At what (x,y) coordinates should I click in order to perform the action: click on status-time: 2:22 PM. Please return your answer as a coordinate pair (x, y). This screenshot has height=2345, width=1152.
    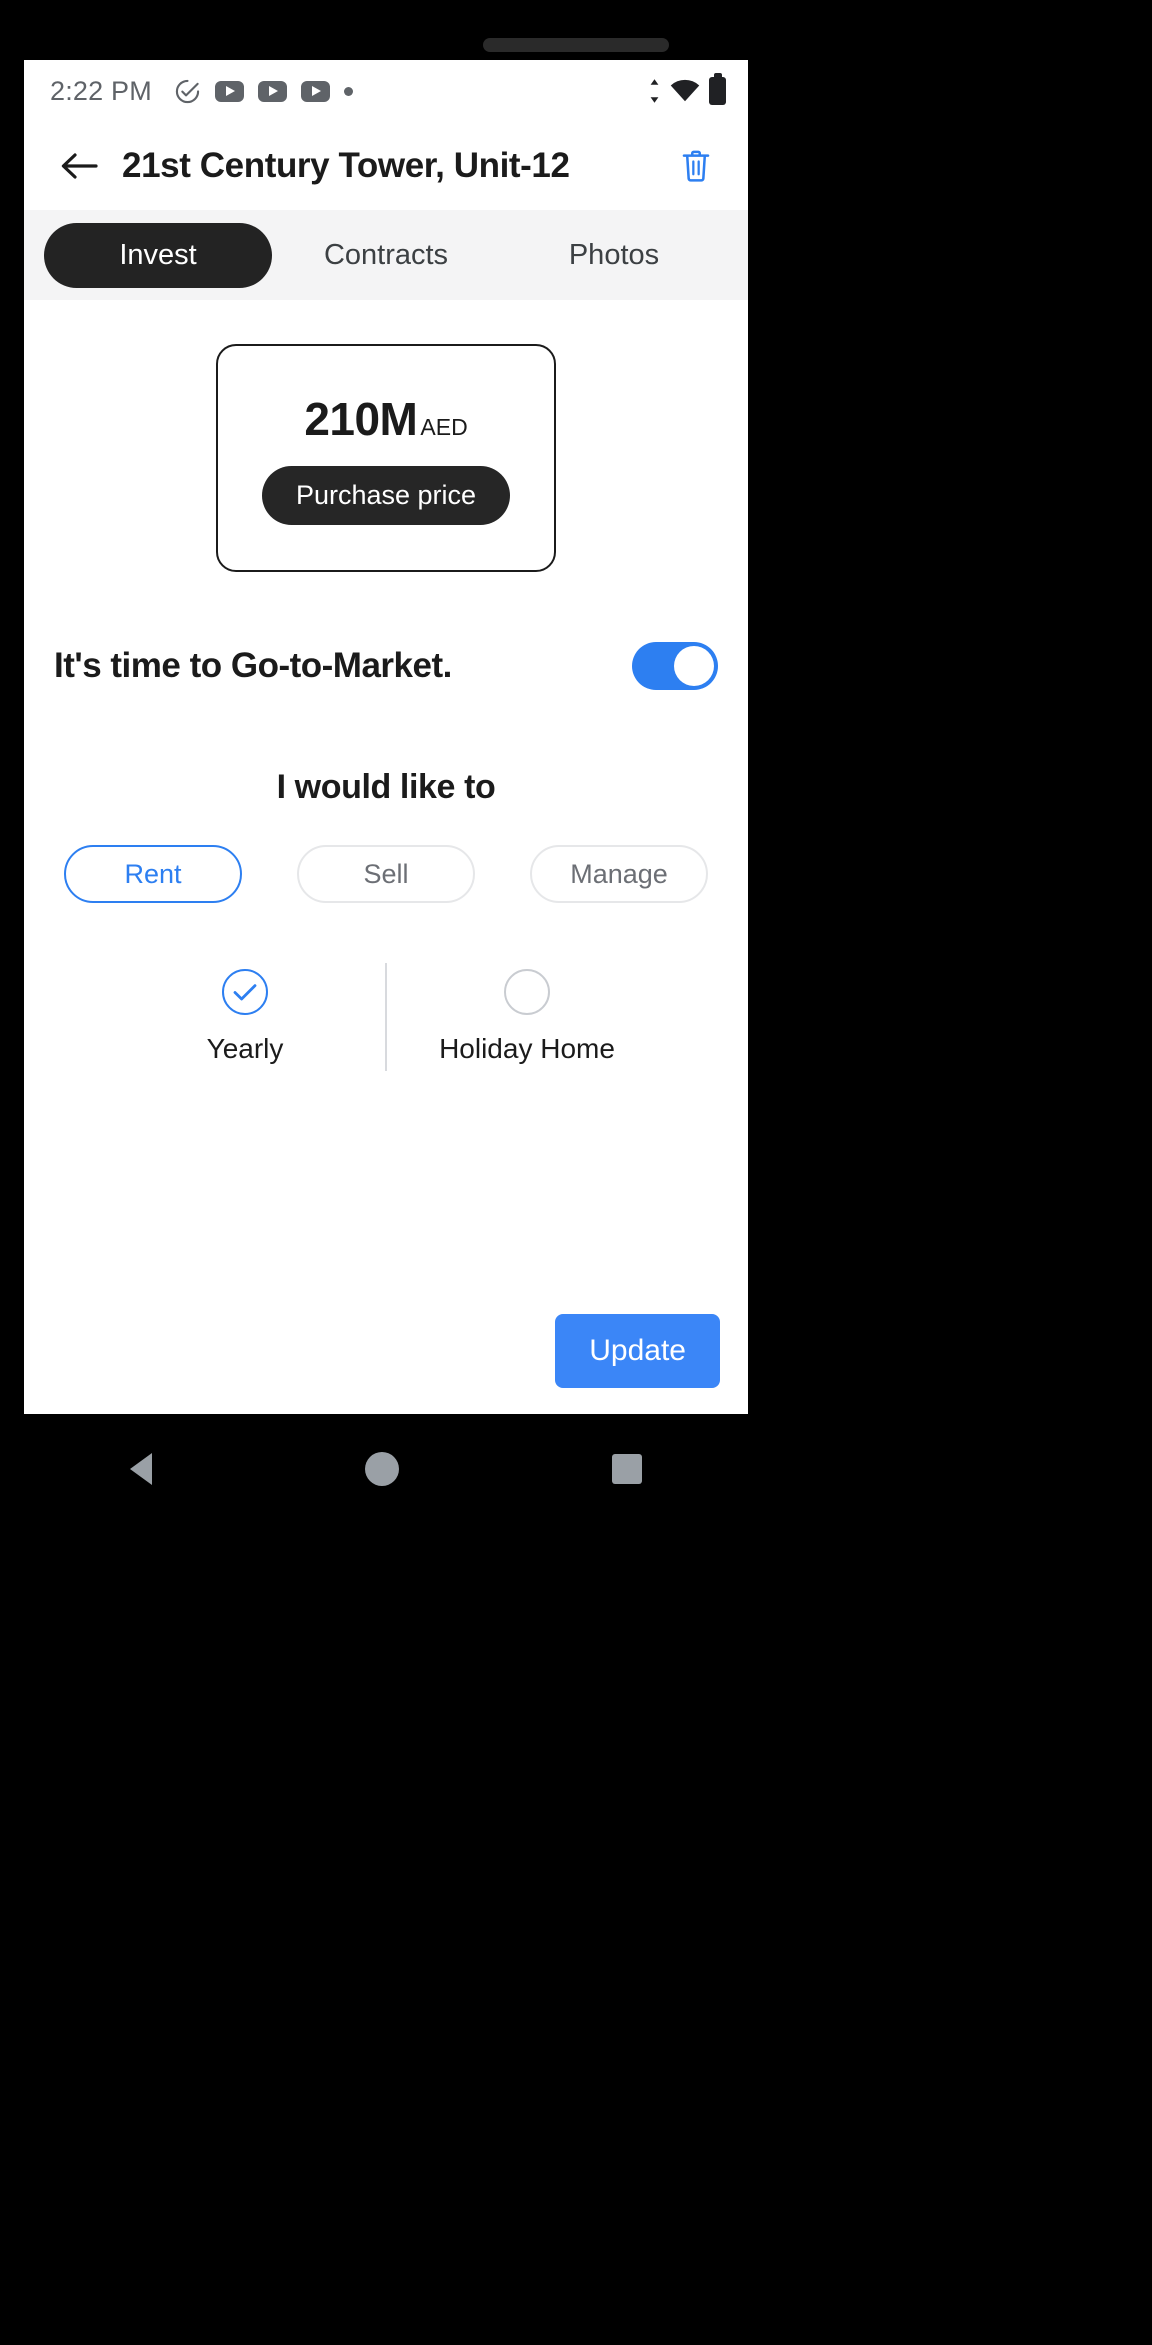
    Looking at the image, I should click on (101, 90).